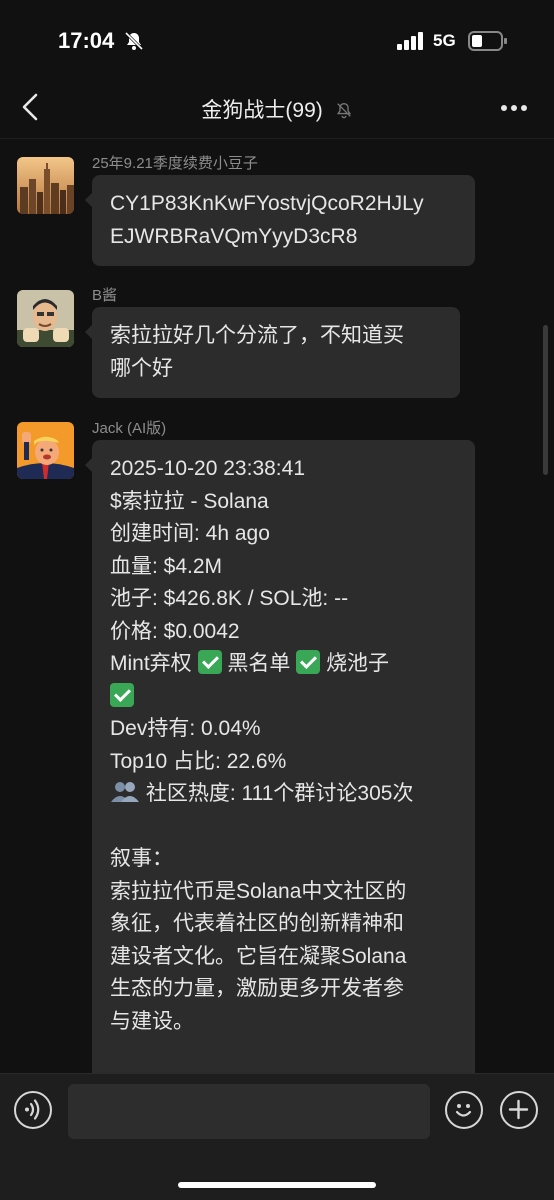 Image resolution: width=554 pixels, height=1200 pixels. Describe the element at coordinates (45, 185) in the screenshot. I see `city-skyline-avatar` at that location.